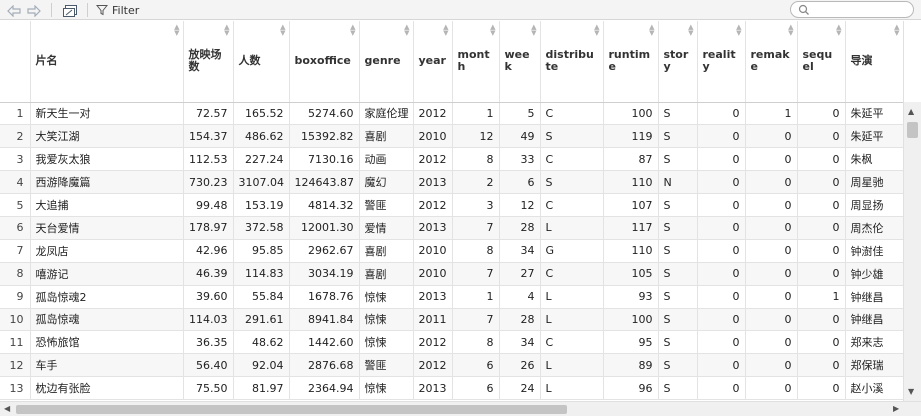  Describe the element at coordinates (208, 205) in the screenshot. I see `table-cell: 99.48` at that location.